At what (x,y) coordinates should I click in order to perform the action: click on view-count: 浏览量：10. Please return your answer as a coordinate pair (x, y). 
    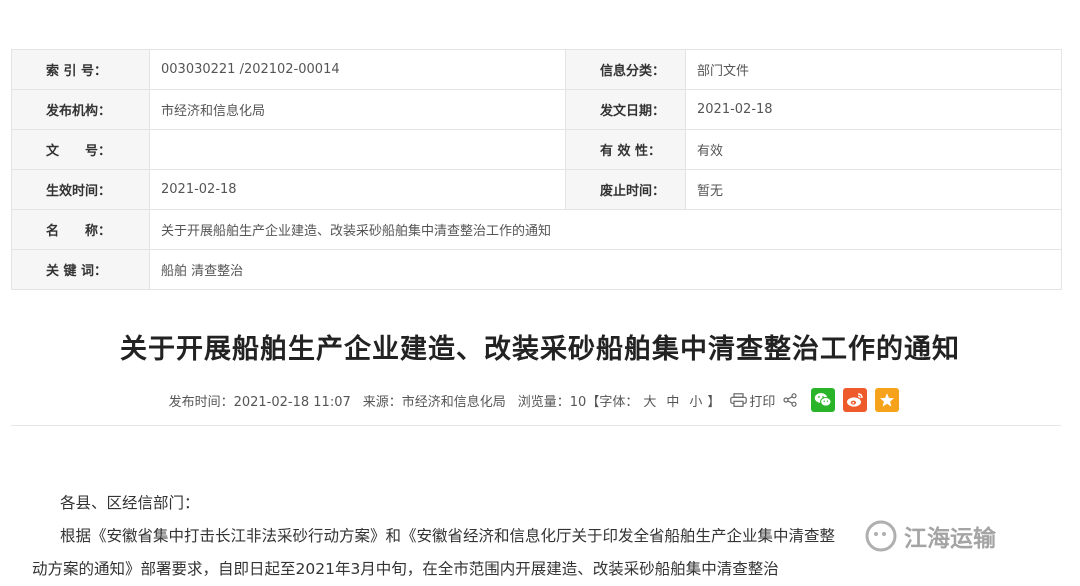
    Looking at the image, I should click on (552, 402).